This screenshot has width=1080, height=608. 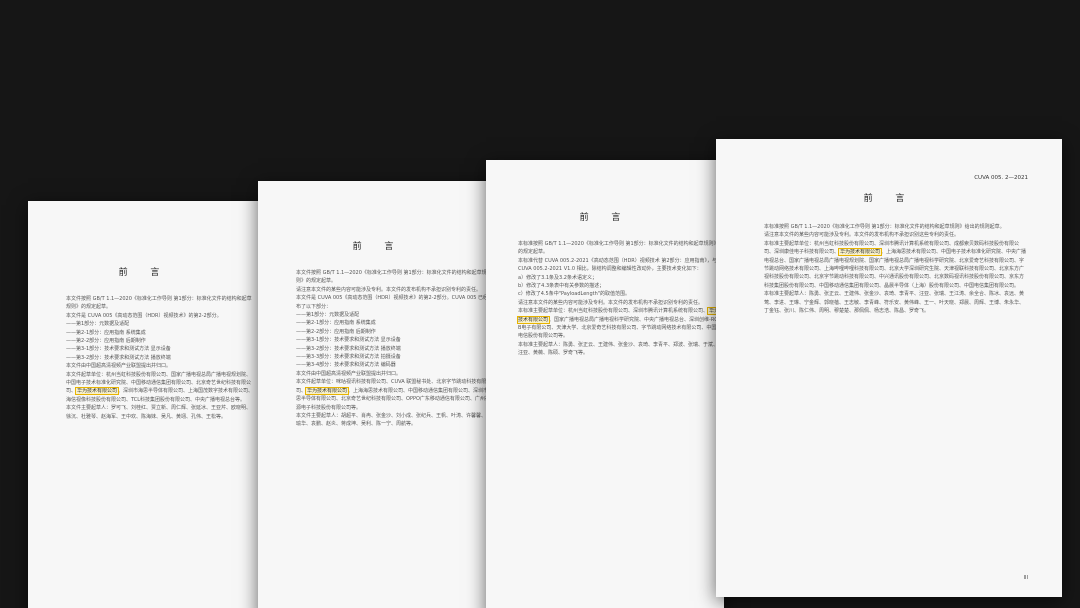 I want to click on list-item: c）修改了4.5条中"PayloadLength"的取值范围。, so click(x=574, y=294).